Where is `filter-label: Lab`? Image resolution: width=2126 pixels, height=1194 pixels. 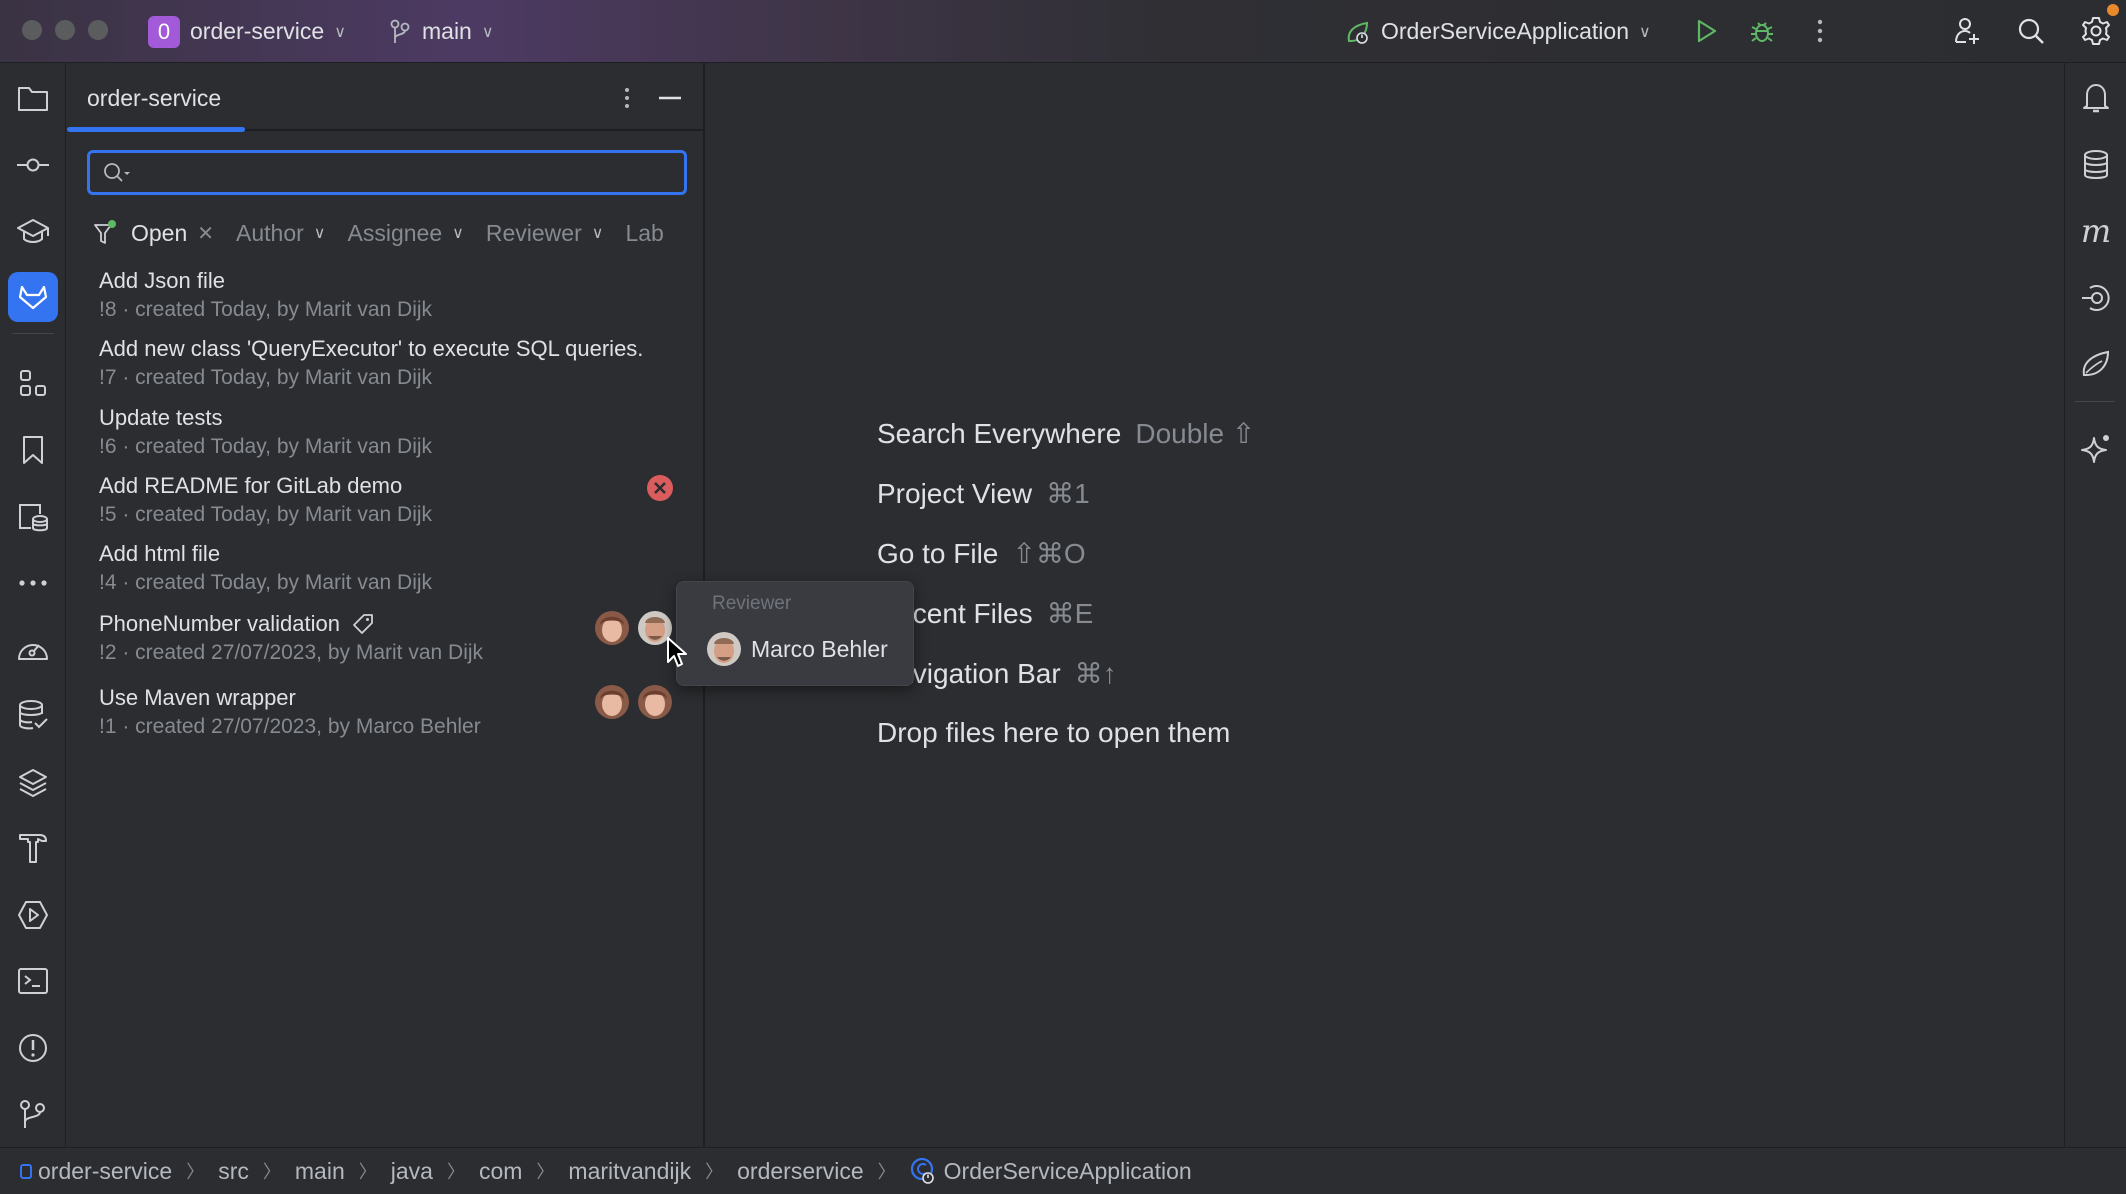 filter-label: Lab is located at coordinates (644, 233).